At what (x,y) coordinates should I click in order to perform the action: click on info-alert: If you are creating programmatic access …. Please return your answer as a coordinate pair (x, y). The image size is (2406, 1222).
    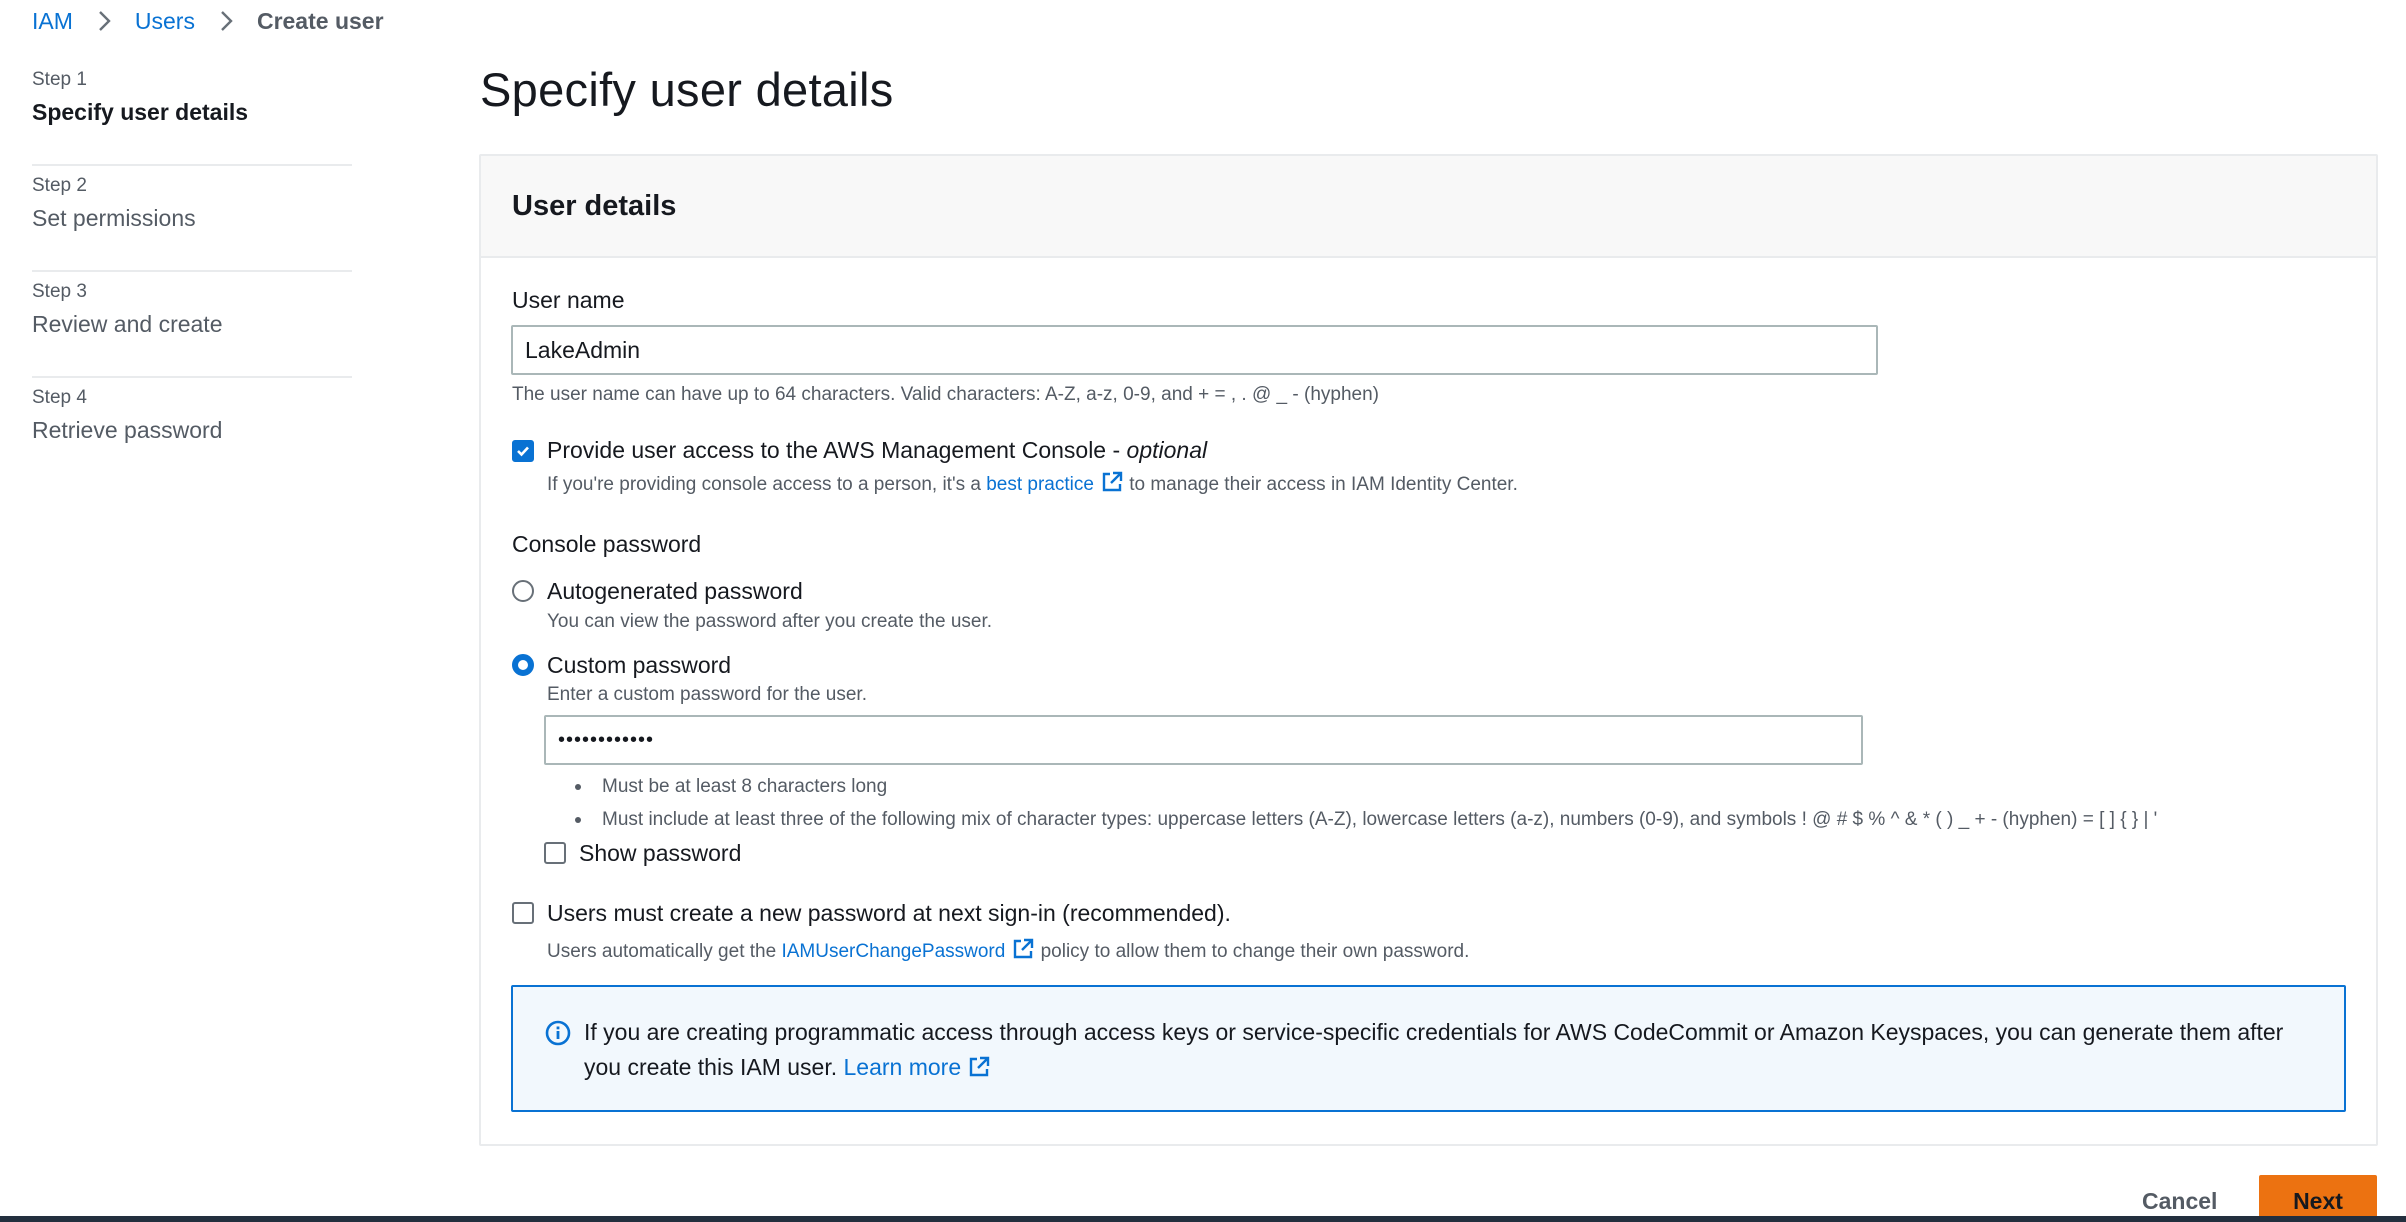
    Looking at the image, I should click on (1428, 1048).